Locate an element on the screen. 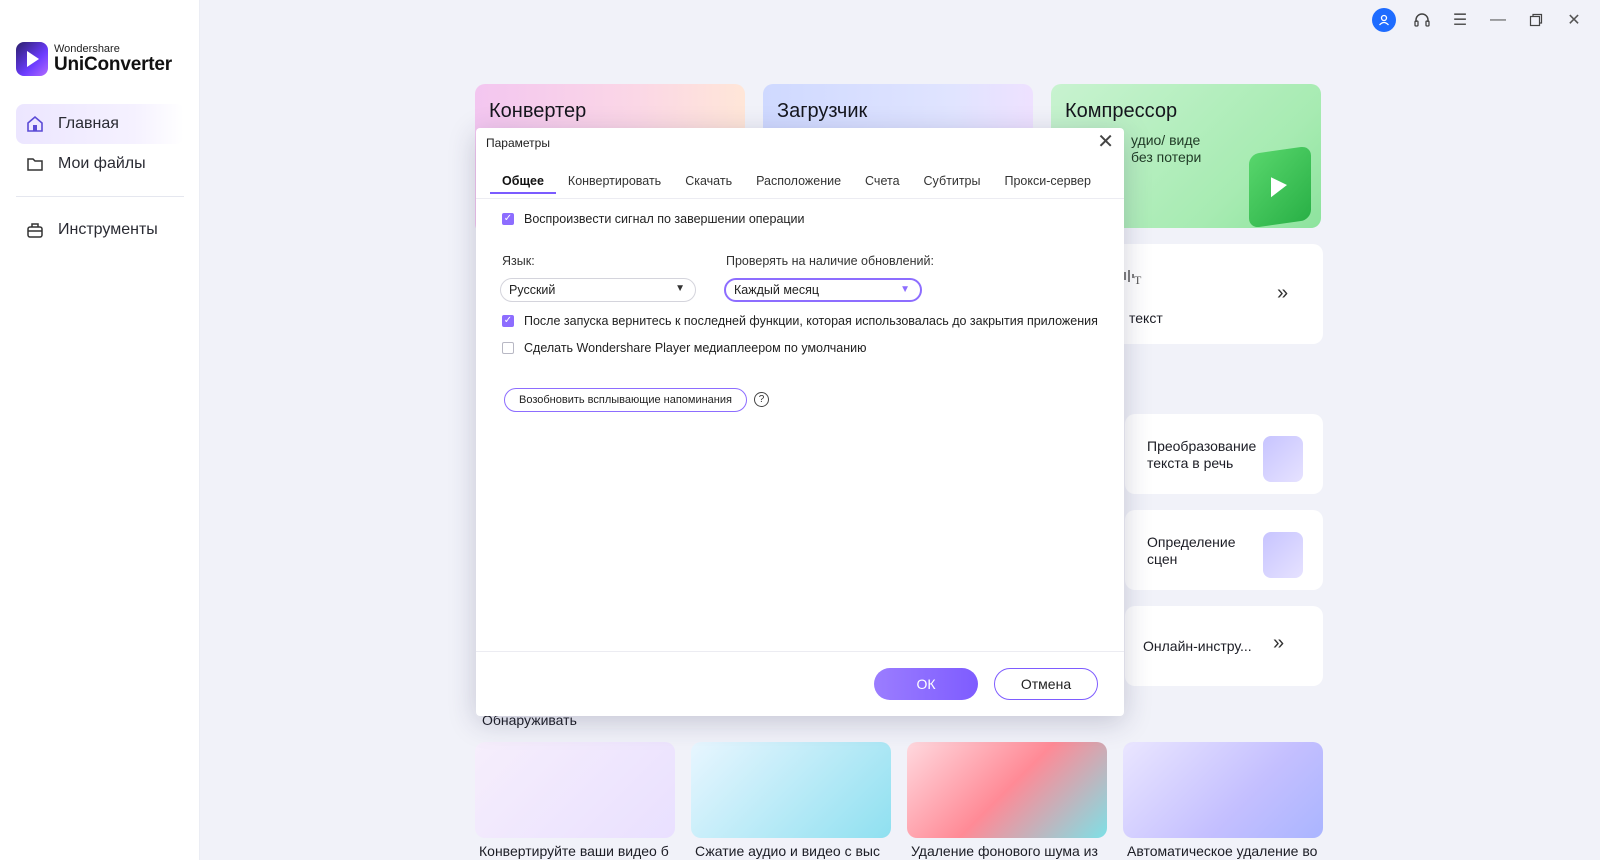  language-select: Русский ▼ is located at coordinates (598, 290).